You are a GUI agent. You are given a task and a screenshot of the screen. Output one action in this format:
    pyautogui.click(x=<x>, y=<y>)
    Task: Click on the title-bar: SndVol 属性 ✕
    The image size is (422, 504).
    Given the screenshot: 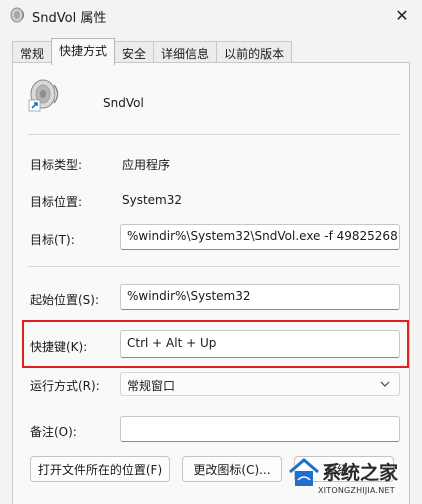 What is the action you would take?
    pyautogui.click(x=211, y=15)
    